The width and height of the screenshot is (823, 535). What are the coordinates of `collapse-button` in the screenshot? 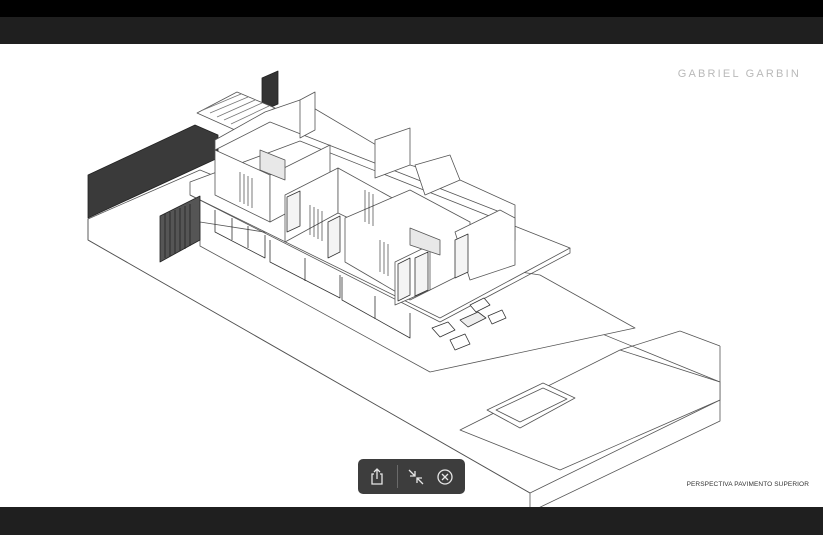 It's located at (416, 477).